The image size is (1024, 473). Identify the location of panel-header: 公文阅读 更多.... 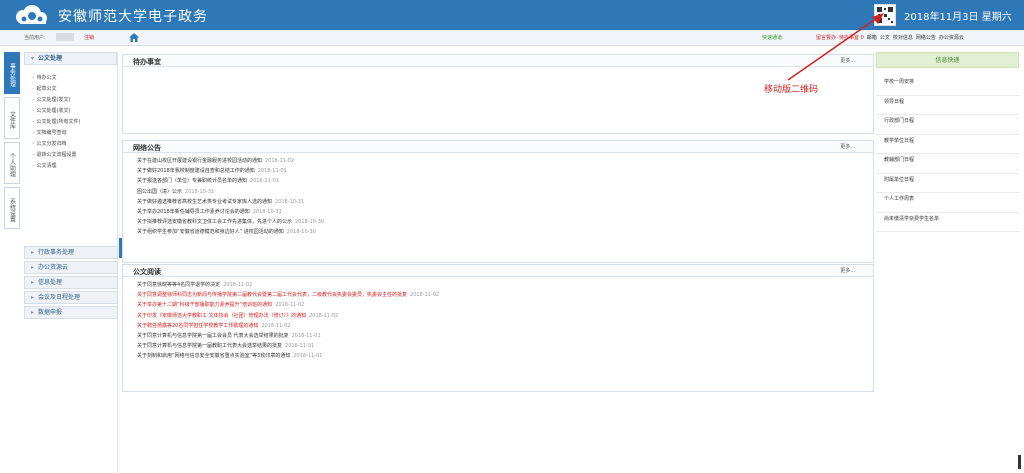
(498, 271).